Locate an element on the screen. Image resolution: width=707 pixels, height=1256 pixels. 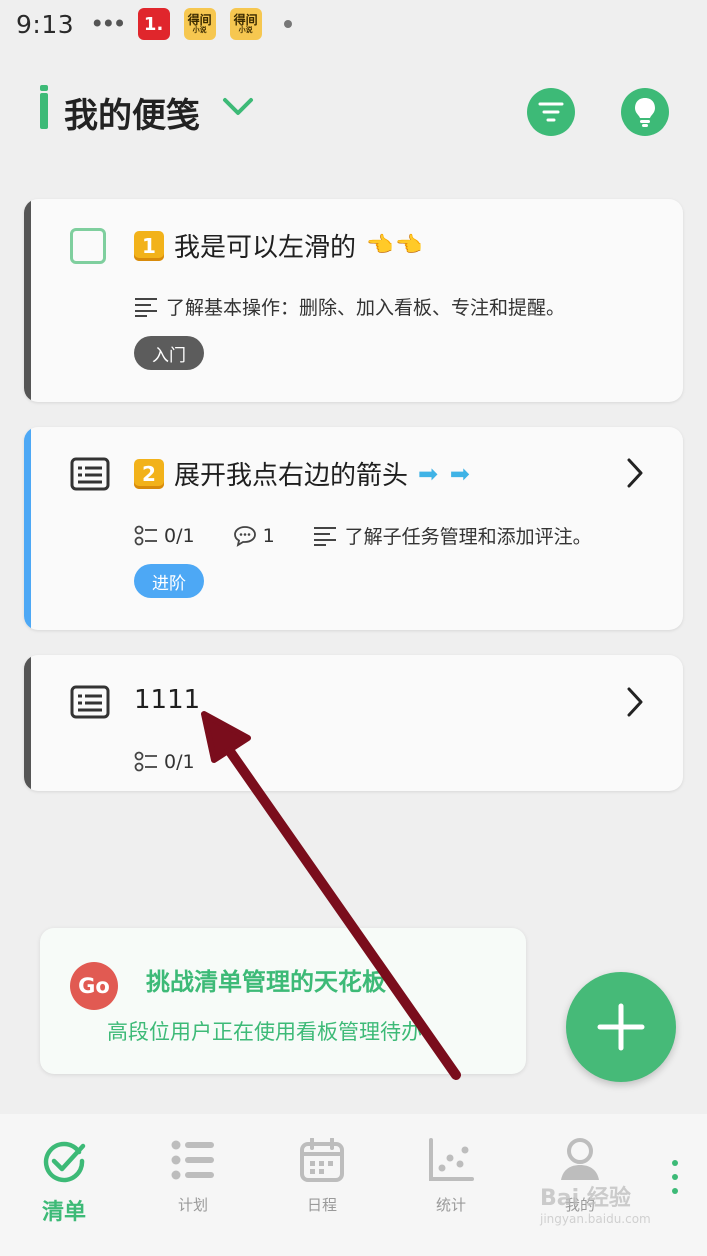
tag-badge: 进阶 is located at coordinates (169, 581).